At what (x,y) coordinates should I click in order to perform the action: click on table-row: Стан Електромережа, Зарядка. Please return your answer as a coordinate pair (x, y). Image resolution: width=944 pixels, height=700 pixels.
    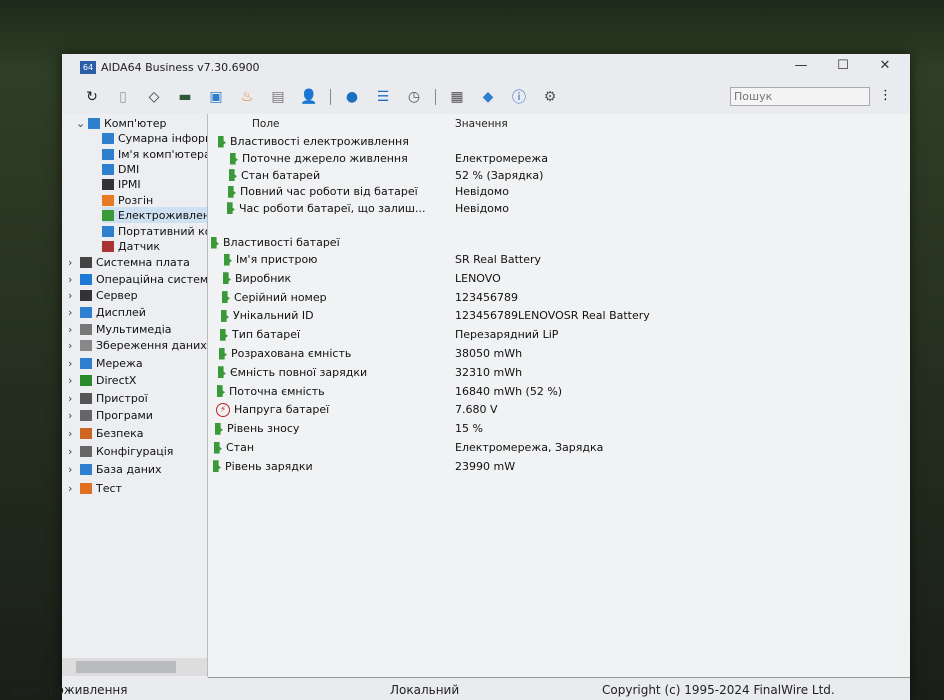
    Looking at the image, I should click on (559, 447).